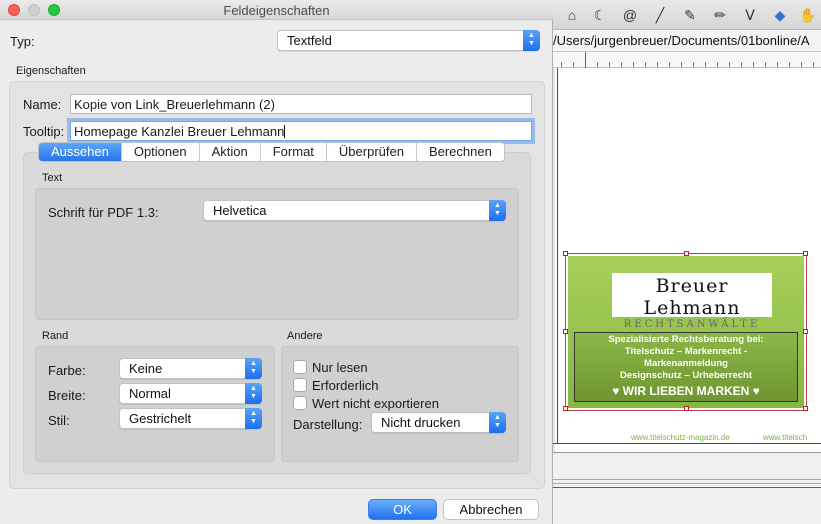 The image size is (821, 524). I want to click on font-select: Helvetica ▲ ▼, so click(354, 210).